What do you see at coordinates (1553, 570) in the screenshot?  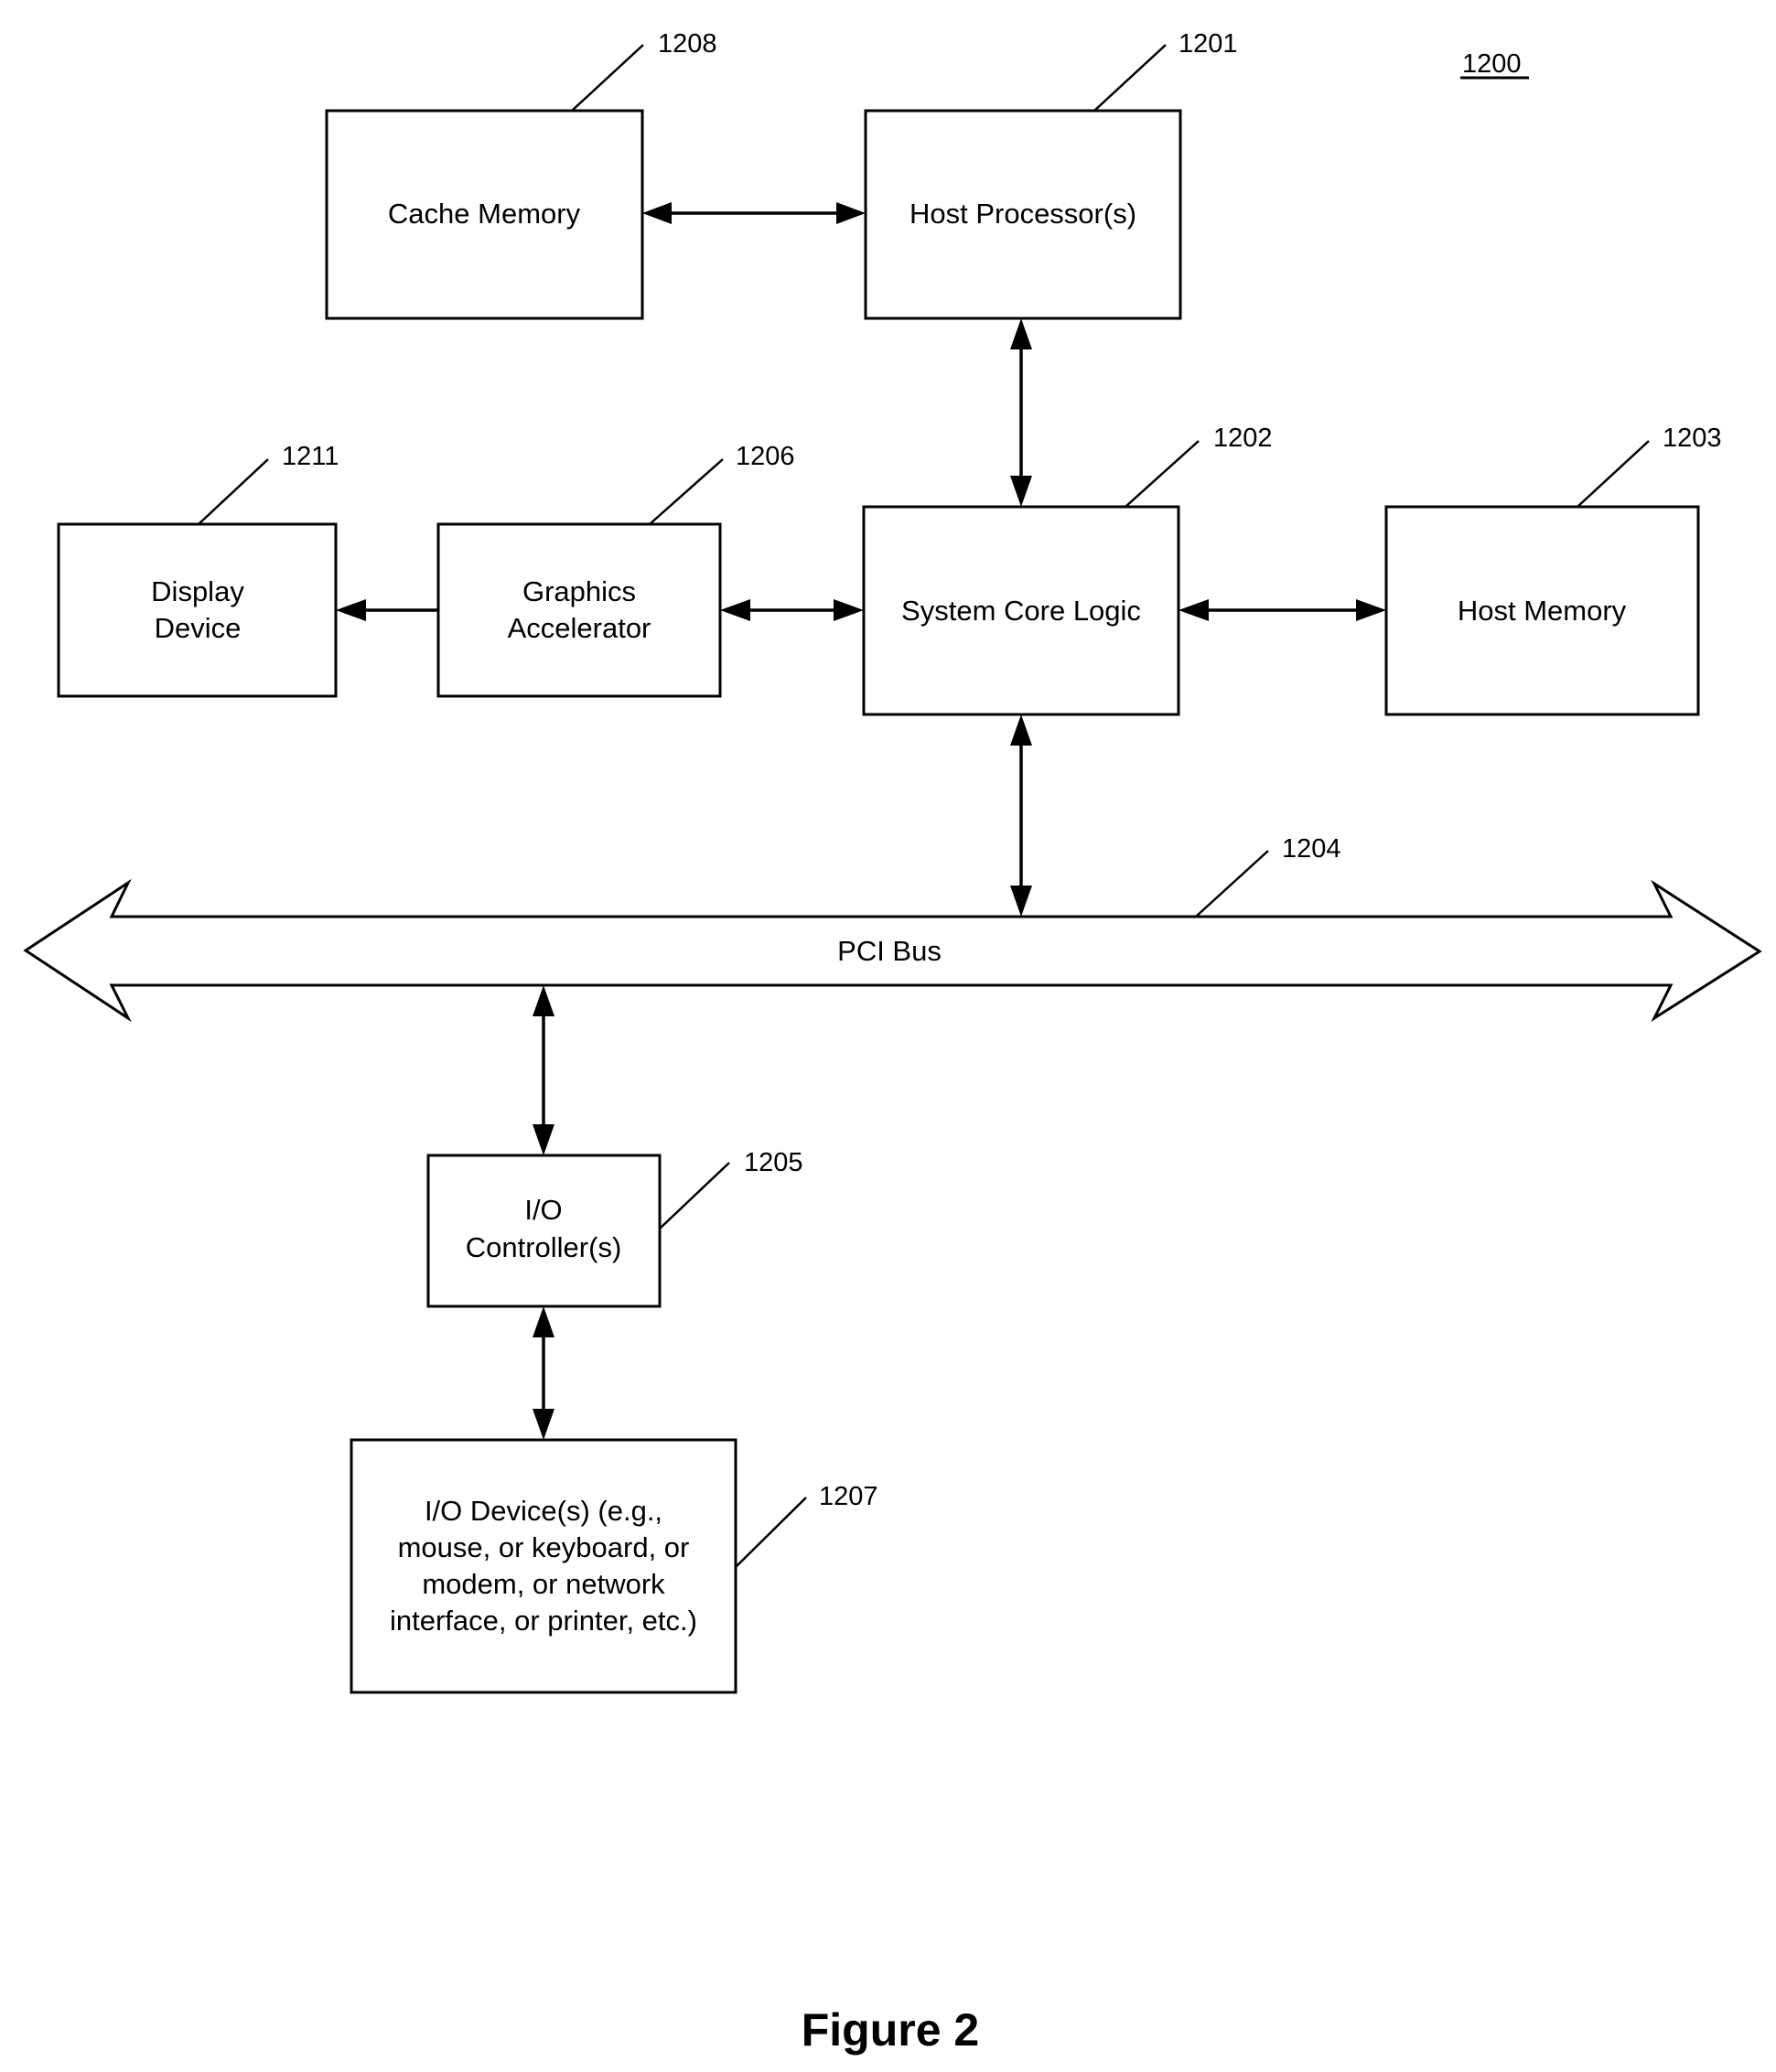 I see `host-memory-block: Host Memory 1203` at bounding box center [1553, 570].